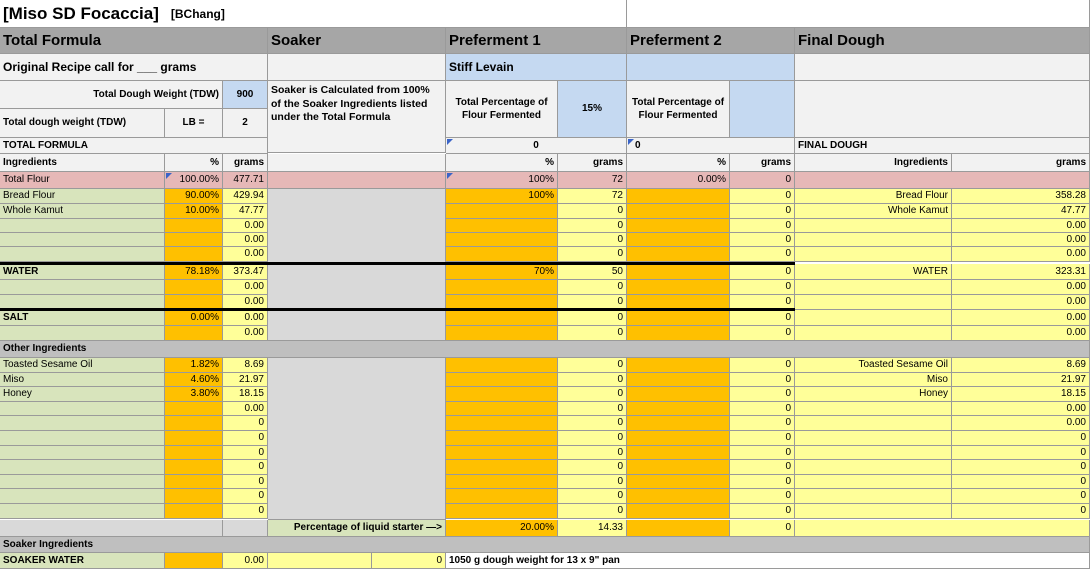 This screenshot has height=569, width=1090. I want to click on soaker-water-soaker-pct, so click(320, 561).